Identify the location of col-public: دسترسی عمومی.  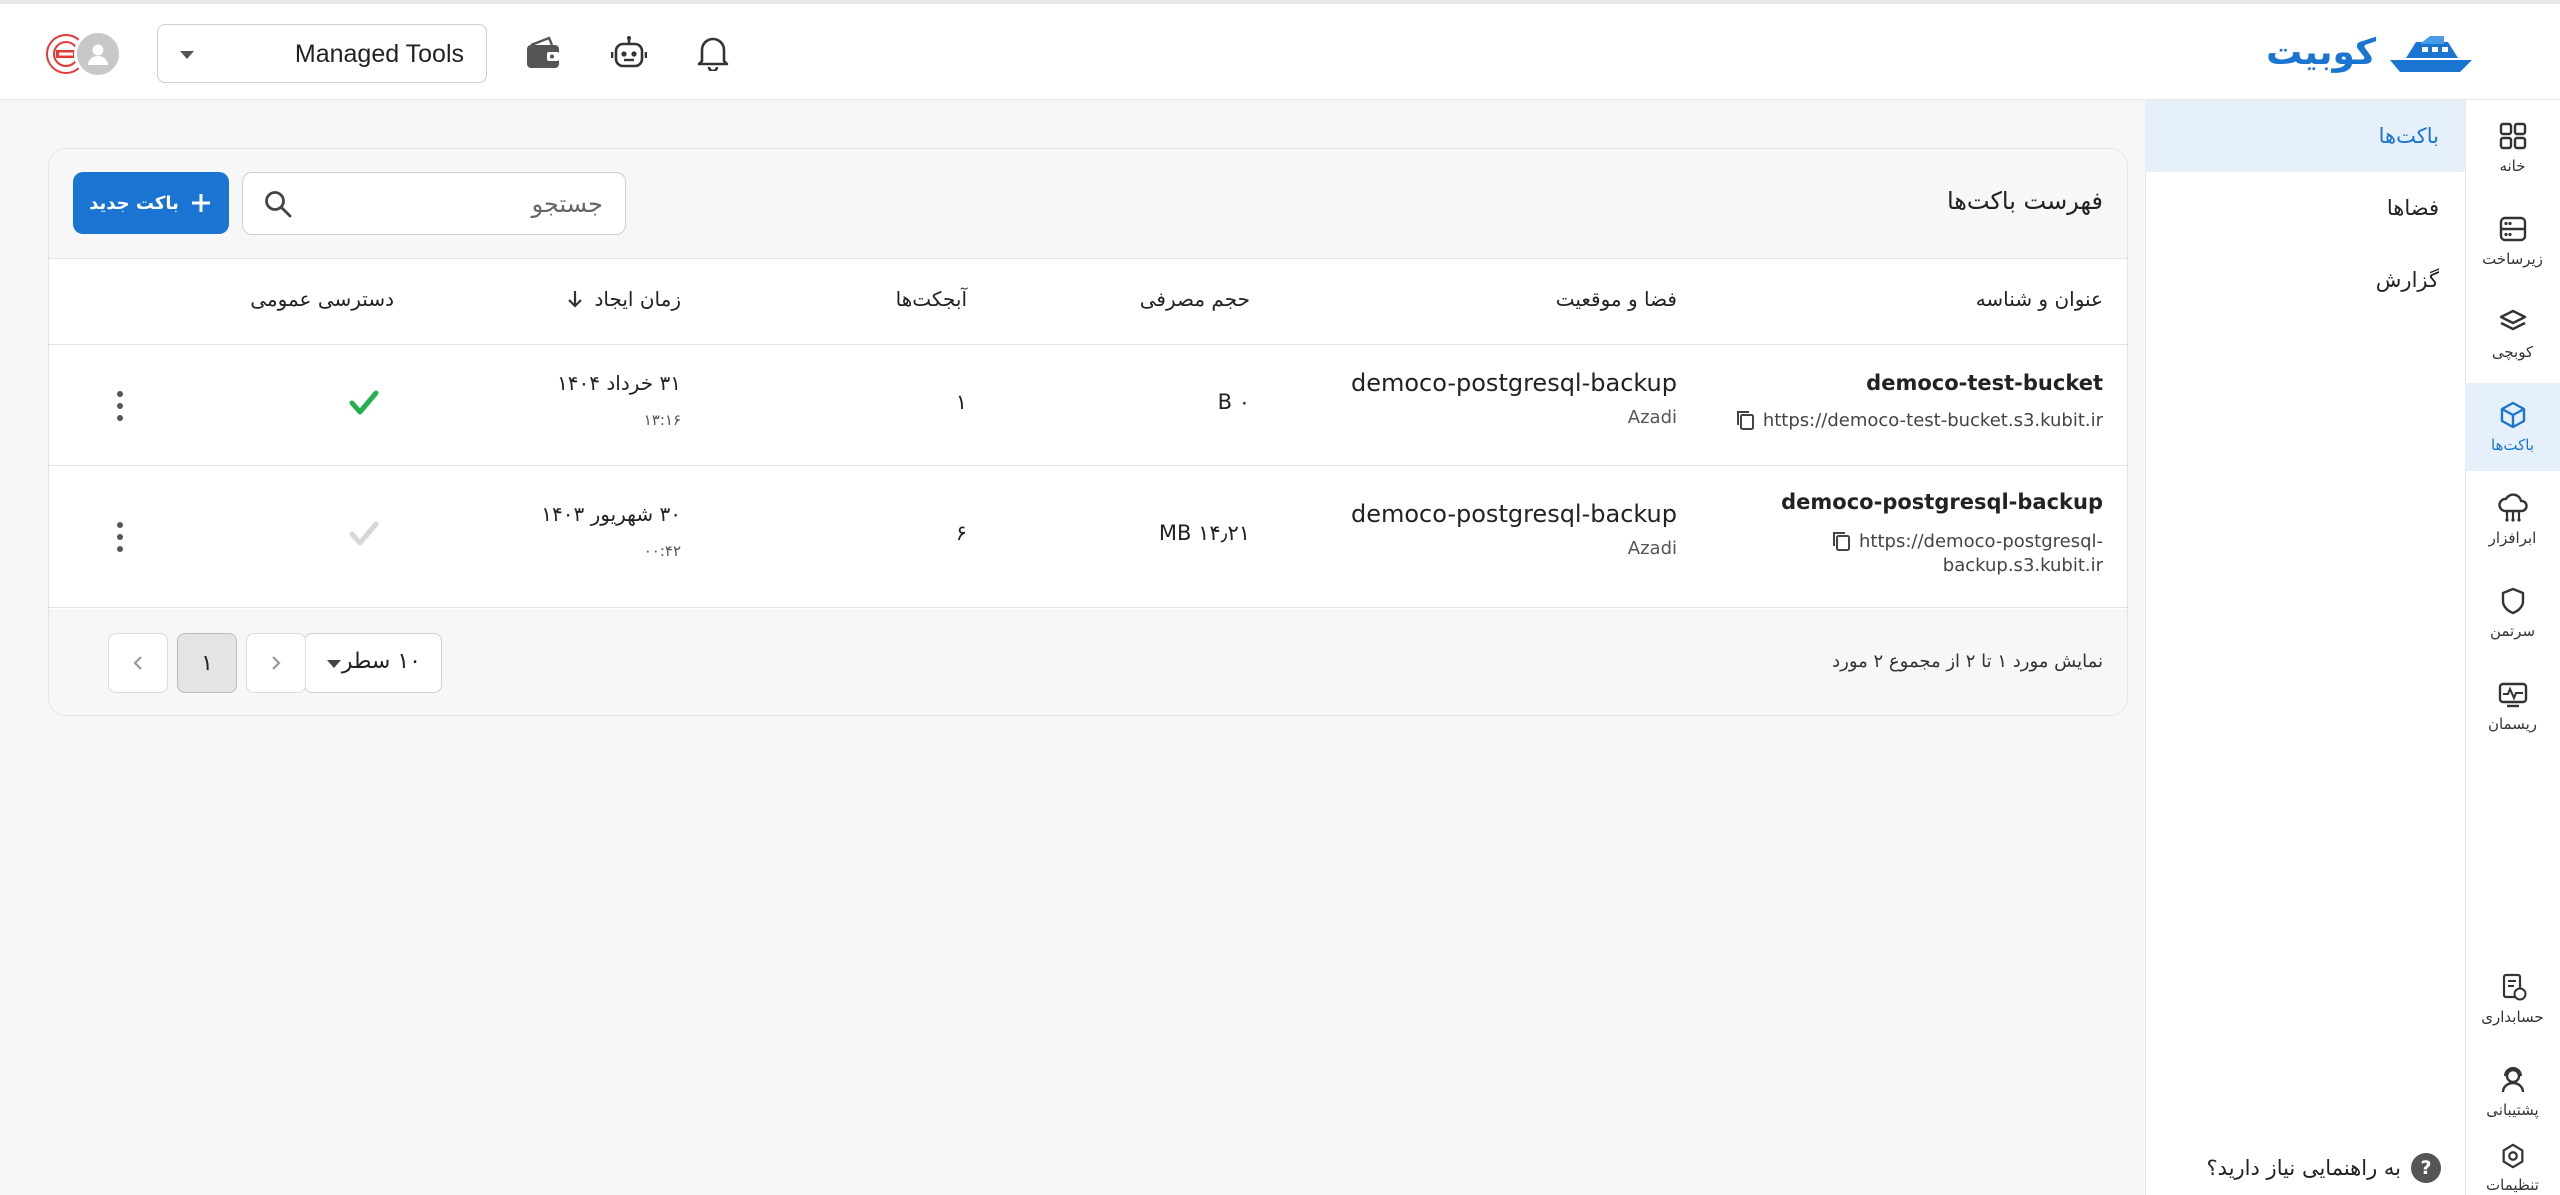
(322, 299).